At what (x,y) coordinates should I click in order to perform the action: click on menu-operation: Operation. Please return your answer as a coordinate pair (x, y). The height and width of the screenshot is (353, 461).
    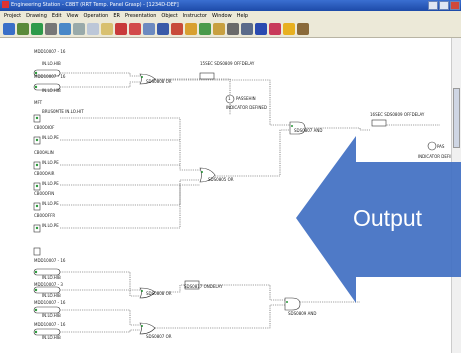
    Looking at the image, I should click on (95, 16).